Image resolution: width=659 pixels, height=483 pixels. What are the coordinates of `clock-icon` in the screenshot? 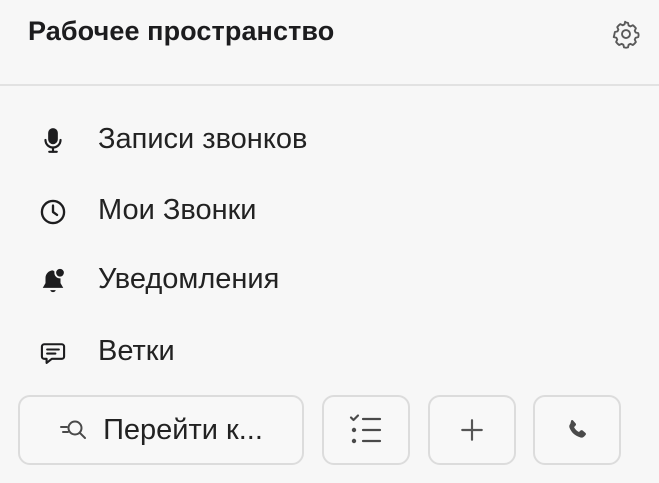 It's located at (53, 212).